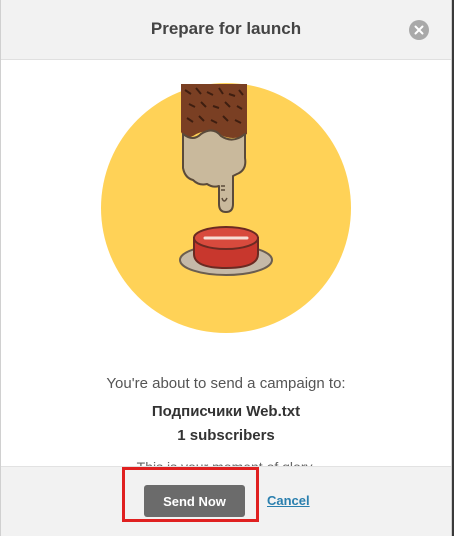  I want to click on close-icon, so click(419, 30).